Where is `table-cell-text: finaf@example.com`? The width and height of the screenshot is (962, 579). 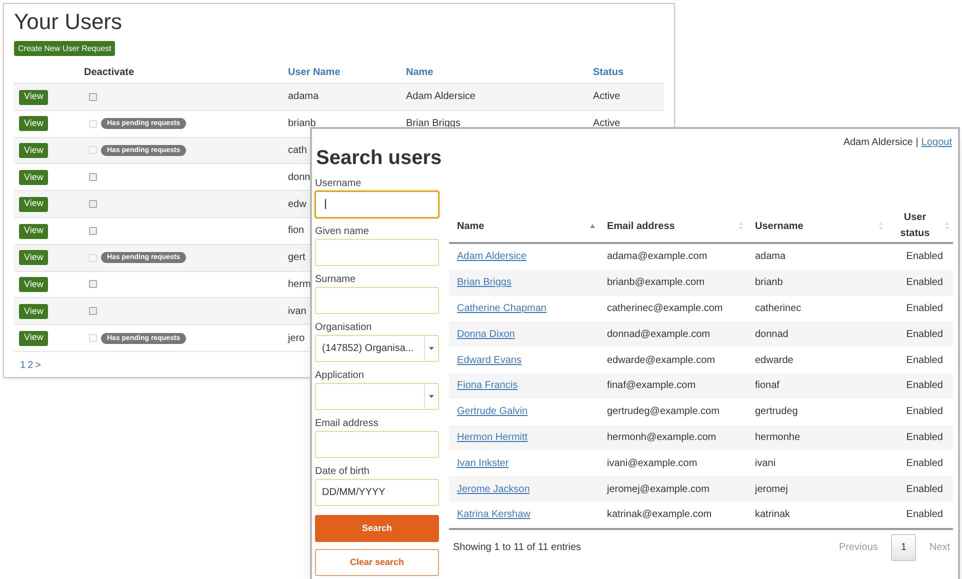
table-cell-text: finaf@example.com is located at coordinates (651, 386).